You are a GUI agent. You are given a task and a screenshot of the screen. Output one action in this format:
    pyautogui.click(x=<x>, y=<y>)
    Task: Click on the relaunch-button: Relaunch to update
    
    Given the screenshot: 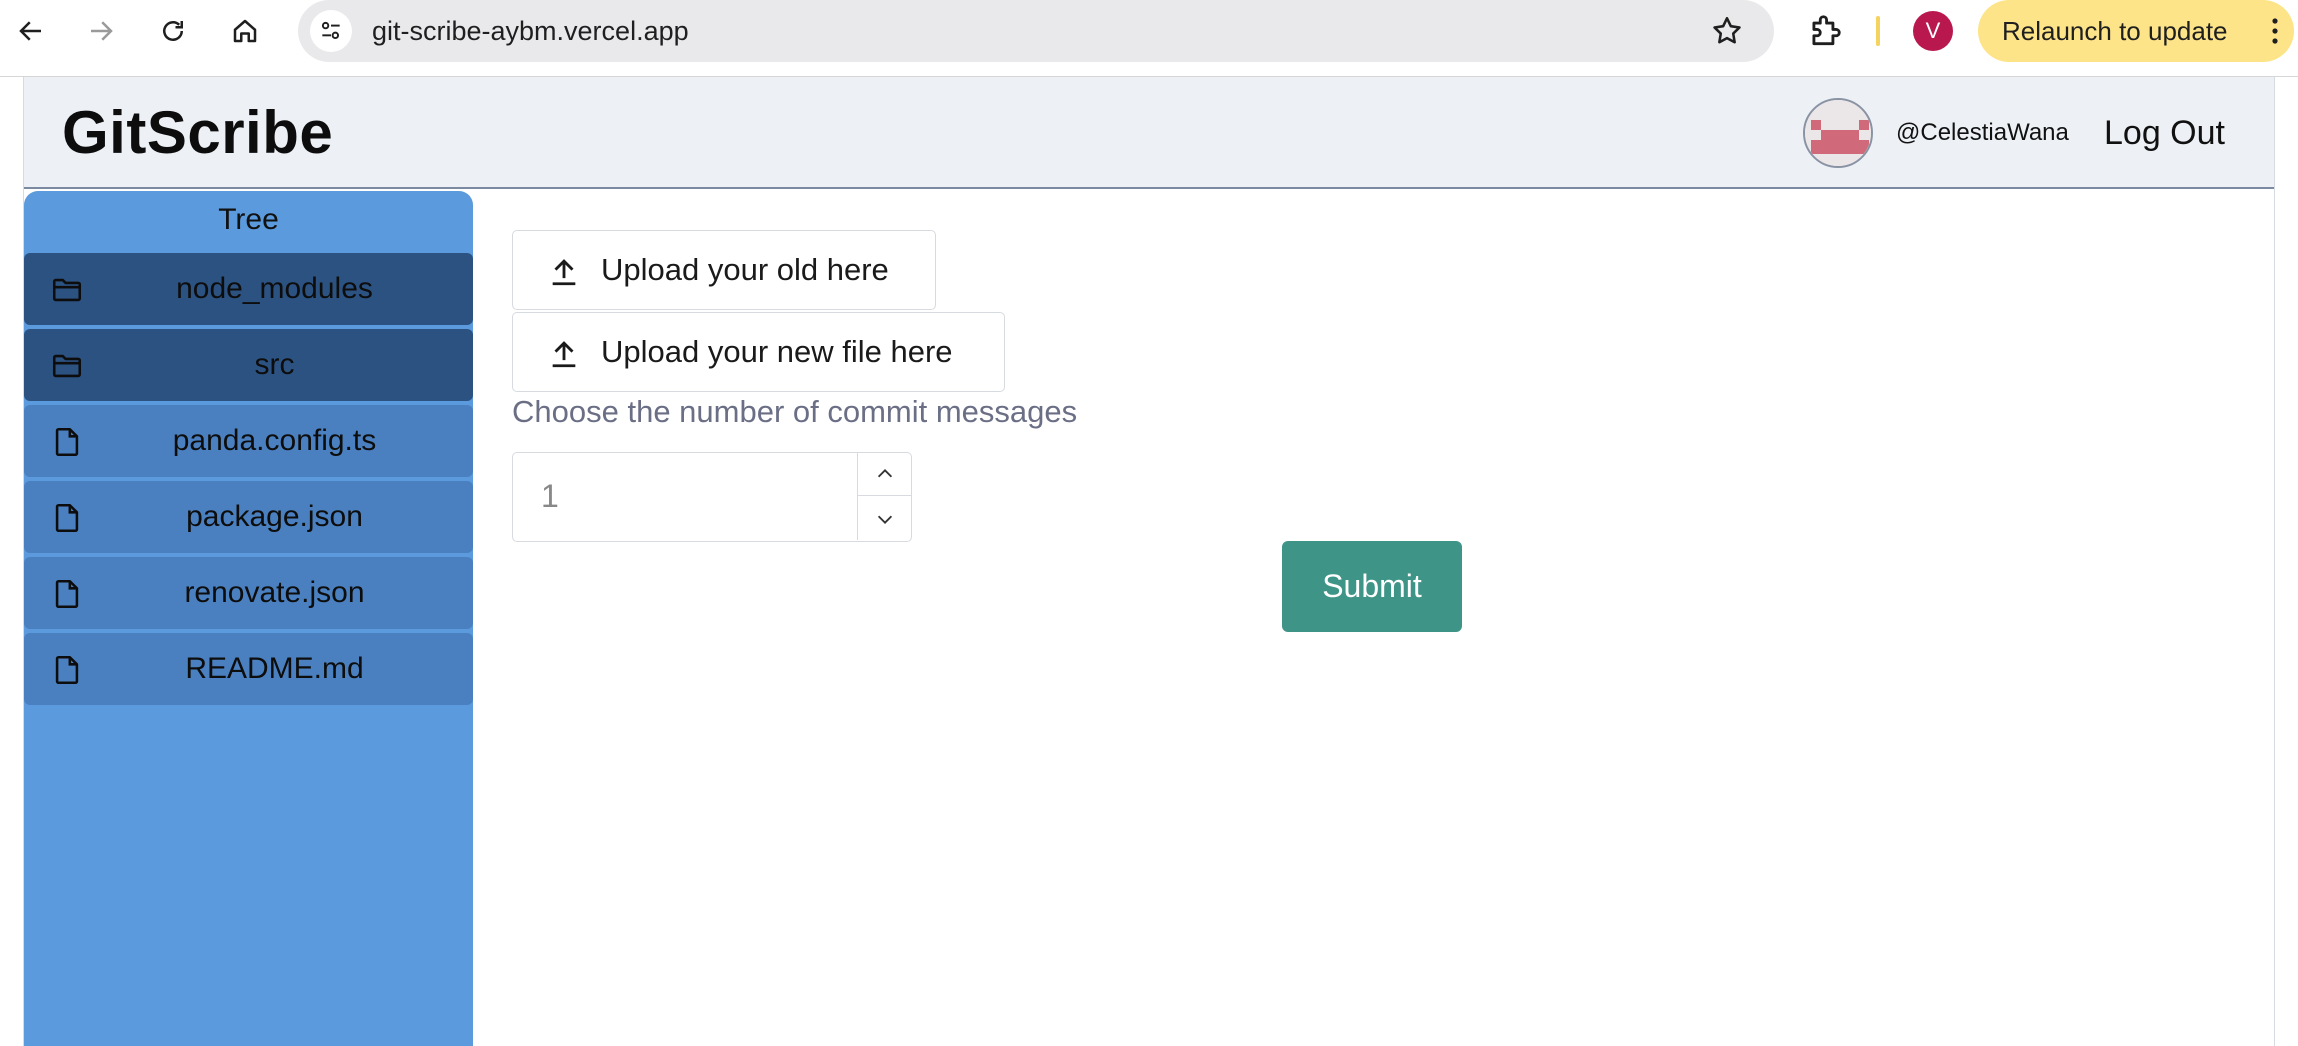 What is the action you would take?
    pyautogui.click(x=2136, y=31)
    